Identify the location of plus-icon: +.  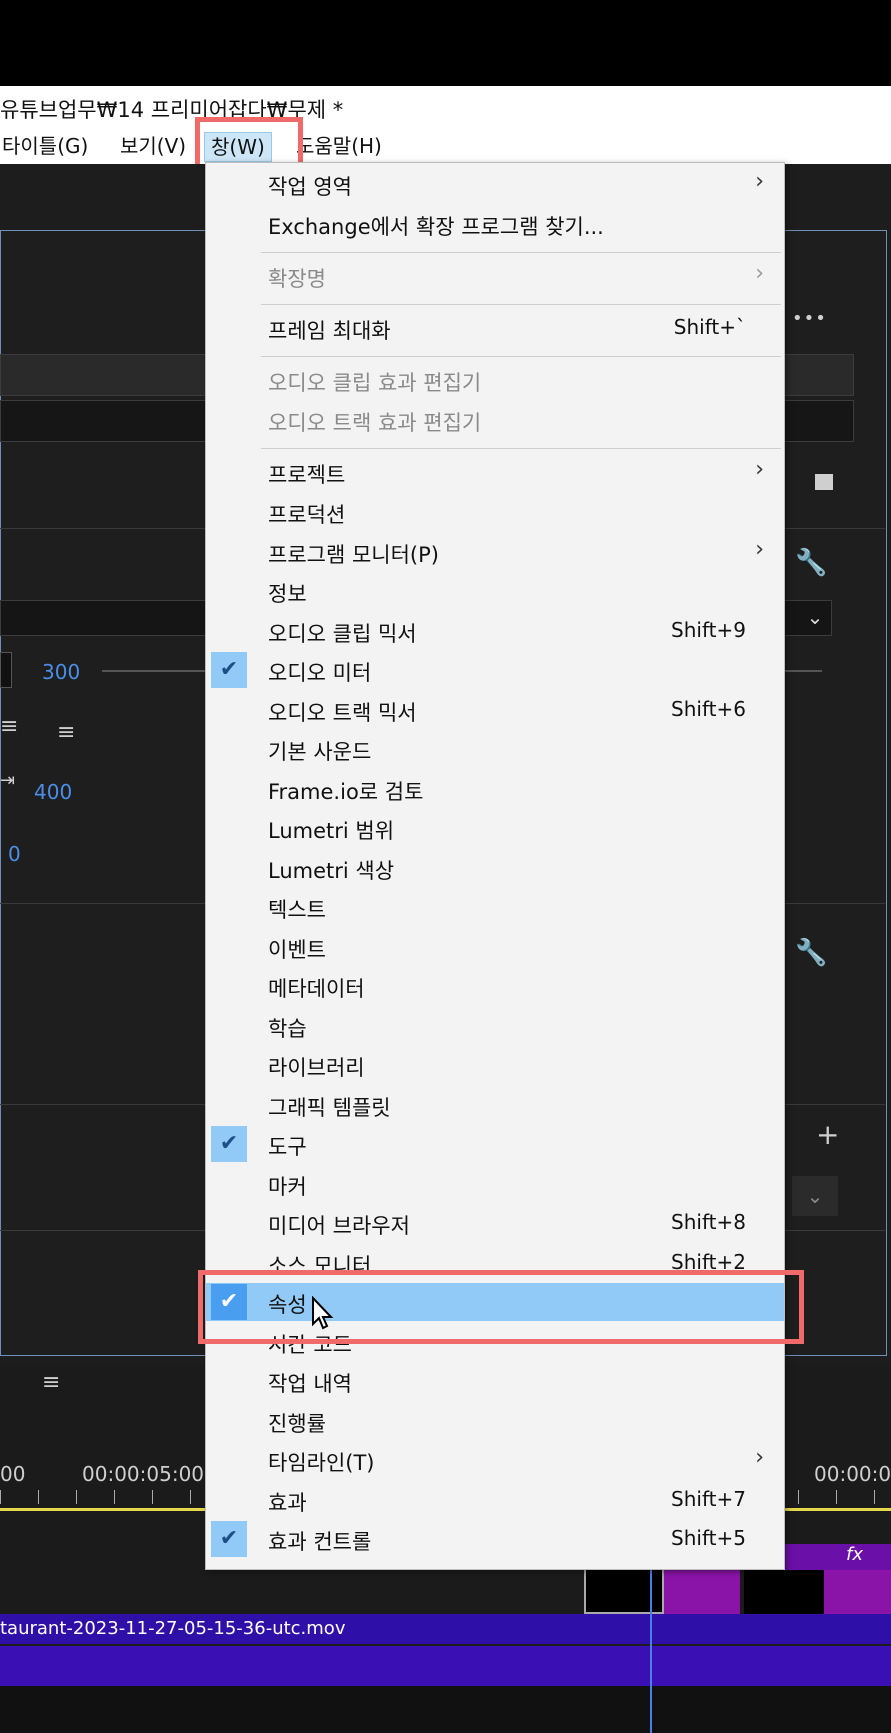
(827, 1134).